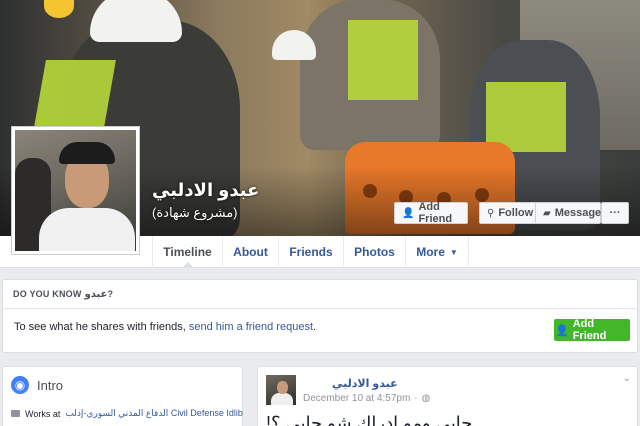  Describe the element at coordinates (430, 252) in the screenshot. I see `tab-more-label: More` at that location.